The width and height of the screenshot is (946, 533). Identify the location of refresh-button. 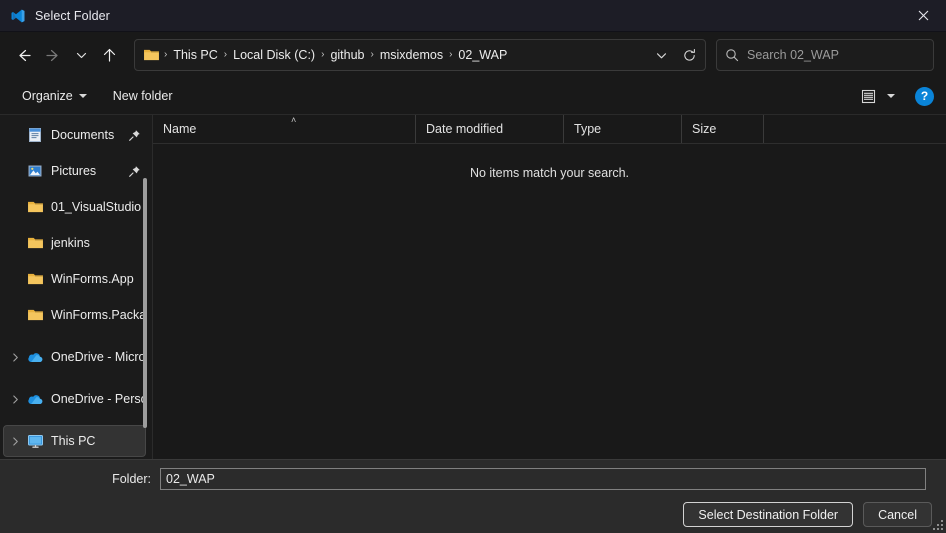
(689, 55).